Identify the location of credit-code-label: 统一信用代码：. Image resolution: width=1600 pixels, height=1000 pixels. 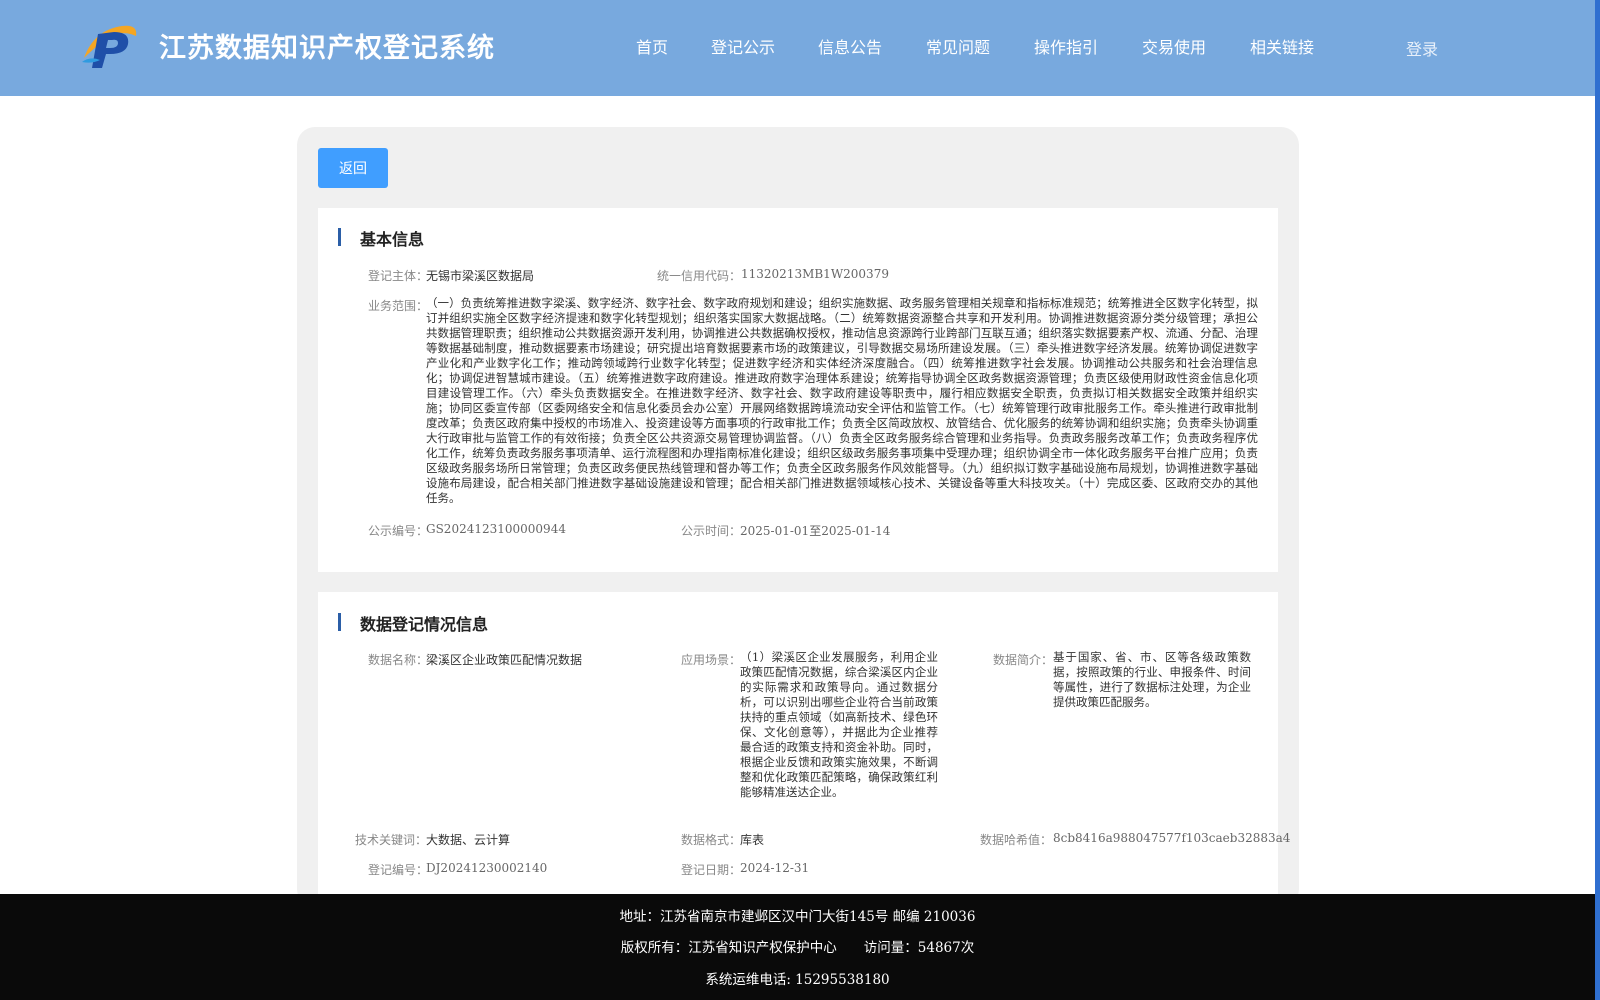
(699, 276).